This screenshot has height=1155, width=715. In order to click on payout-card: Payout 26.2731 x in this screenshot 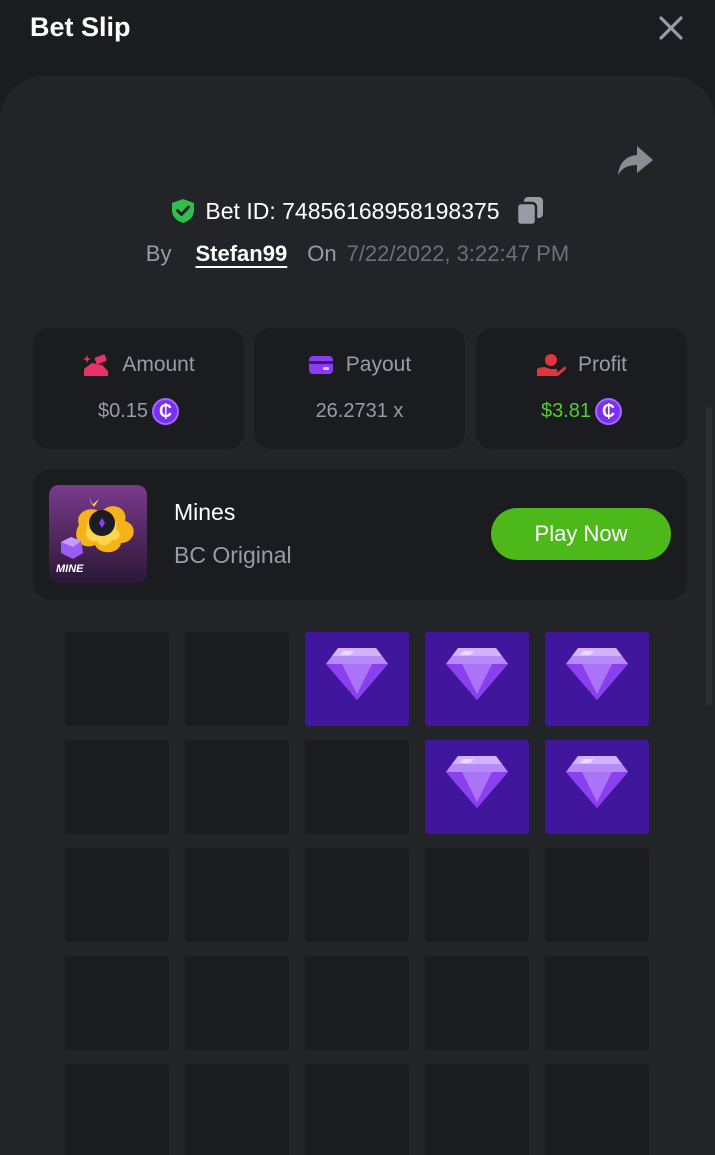, I will do `click(359, 388)`.